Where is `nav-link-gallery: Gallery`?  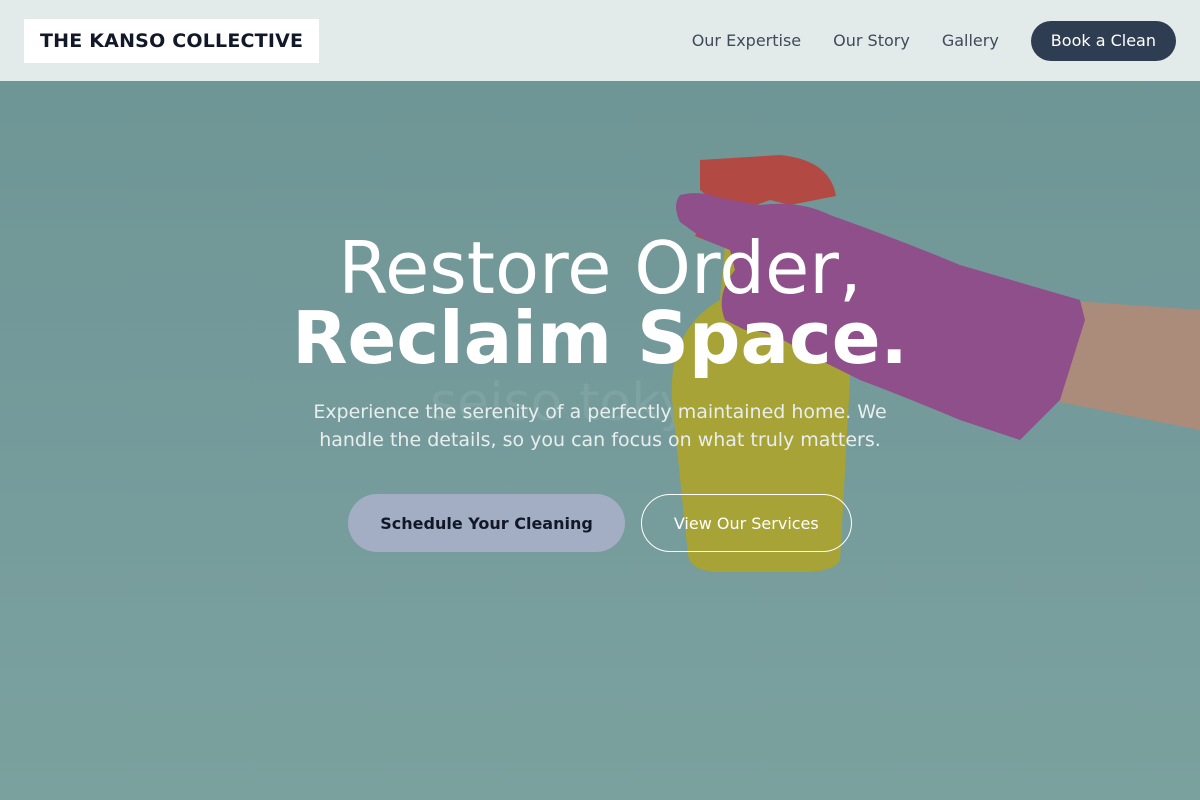 nav-link-gallery: Gallery is located at coordinates (970, 40).